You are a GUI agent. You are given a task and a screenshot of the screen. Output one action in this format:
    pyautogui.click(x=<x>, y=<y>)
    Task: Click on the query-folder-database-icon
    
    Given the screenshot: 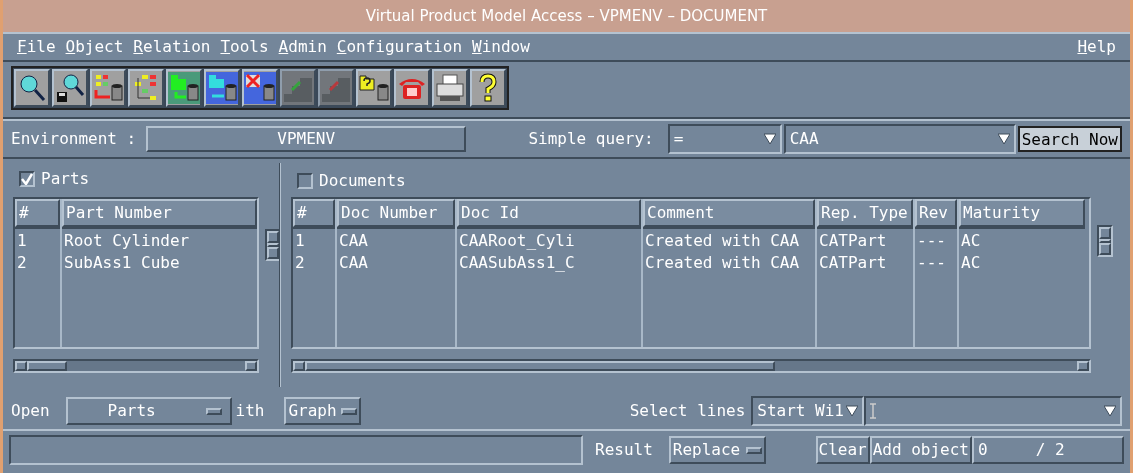 What is the action you would take?
    pyautogui.click(x=374, y=88)
    